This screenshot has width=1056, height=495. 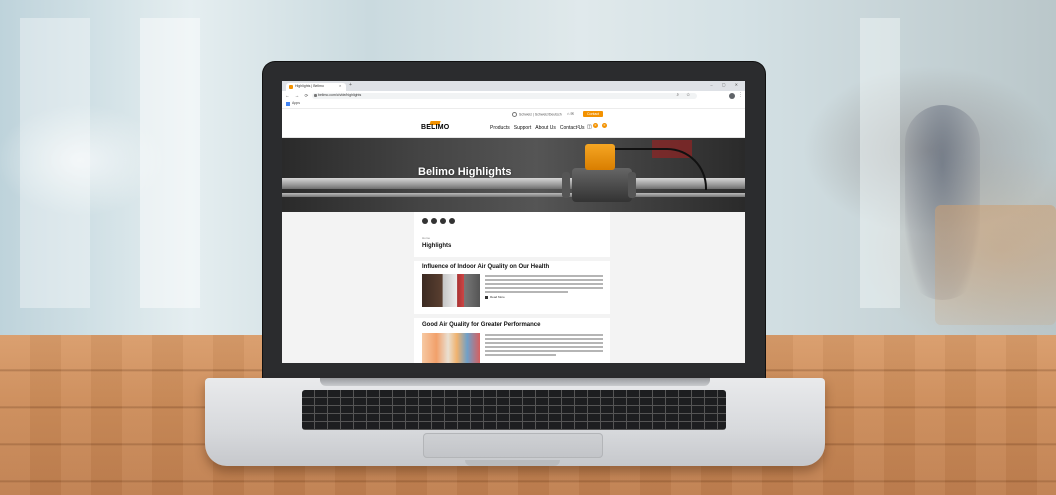 What do you see at coordinates (288, 104) in the screenshot?
I see `apps-icon` at bounding box center [288, 104].